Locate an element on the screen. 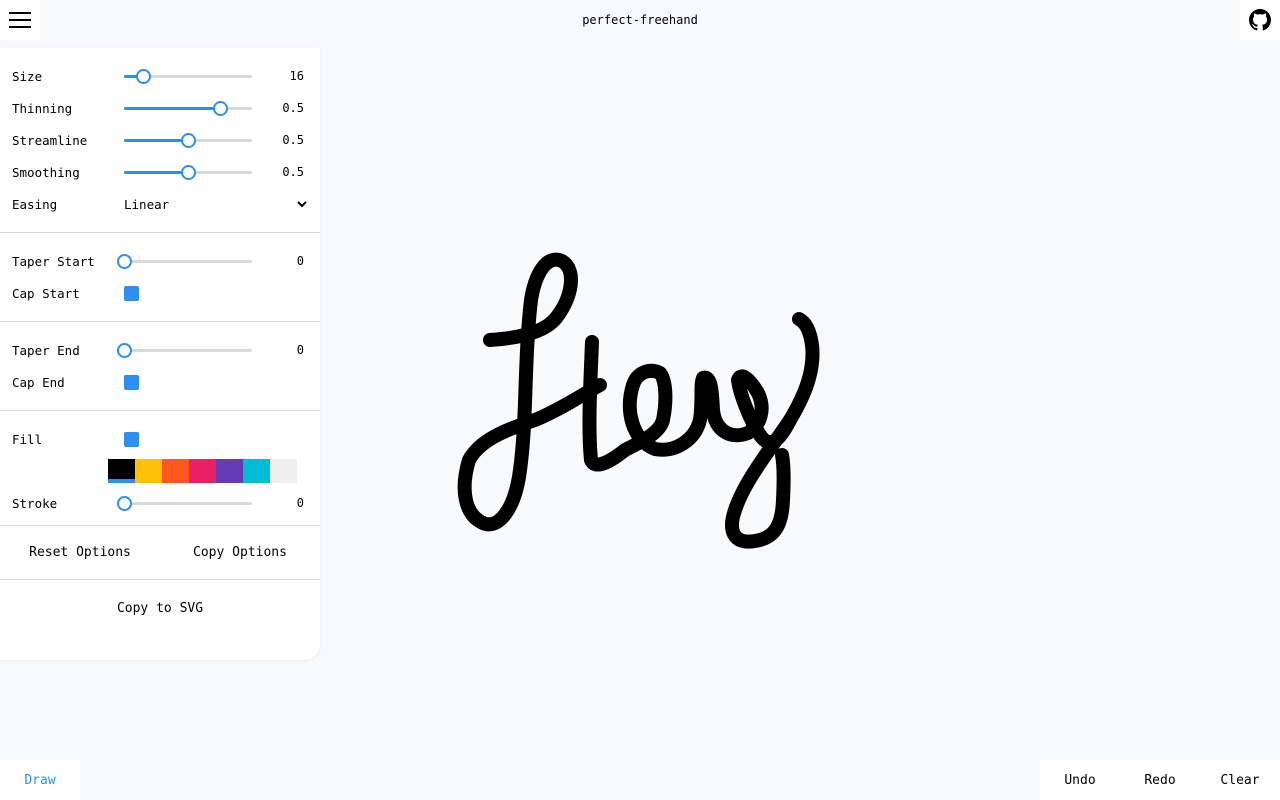  thinning-value: 0.5 is located at coordinates (293, 108).